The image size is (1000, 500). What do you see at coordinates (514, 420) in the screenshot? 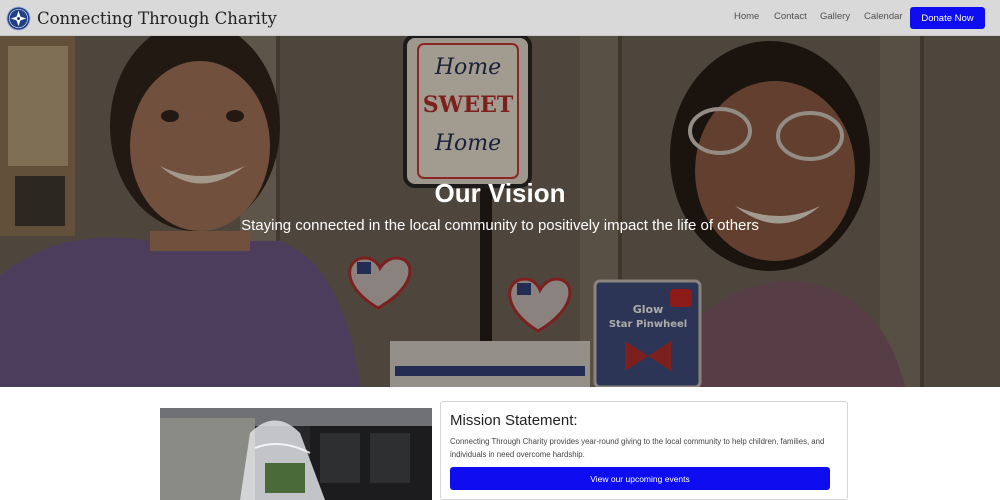
I see `mission-title: Mission Statement:` at bounding box center [514, 420].